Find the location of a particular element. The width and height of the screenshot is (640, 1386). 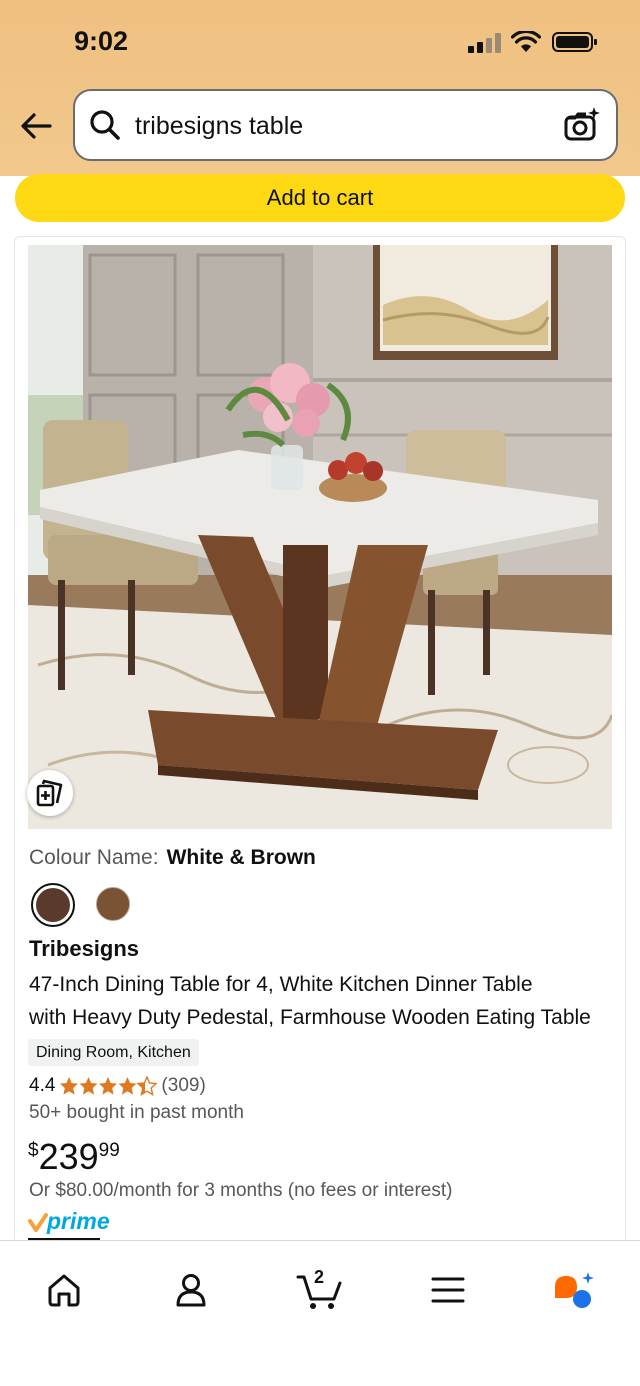

nav-home is located at coordinates (64, 1290).